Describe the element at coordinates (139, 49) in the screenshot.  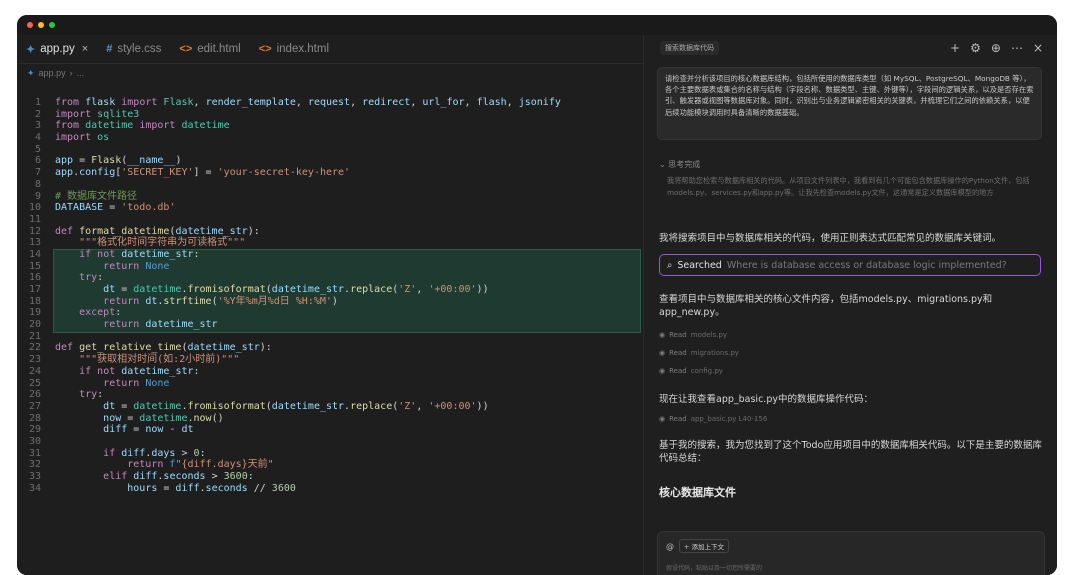
I see `tab-label: style.css` at that location.